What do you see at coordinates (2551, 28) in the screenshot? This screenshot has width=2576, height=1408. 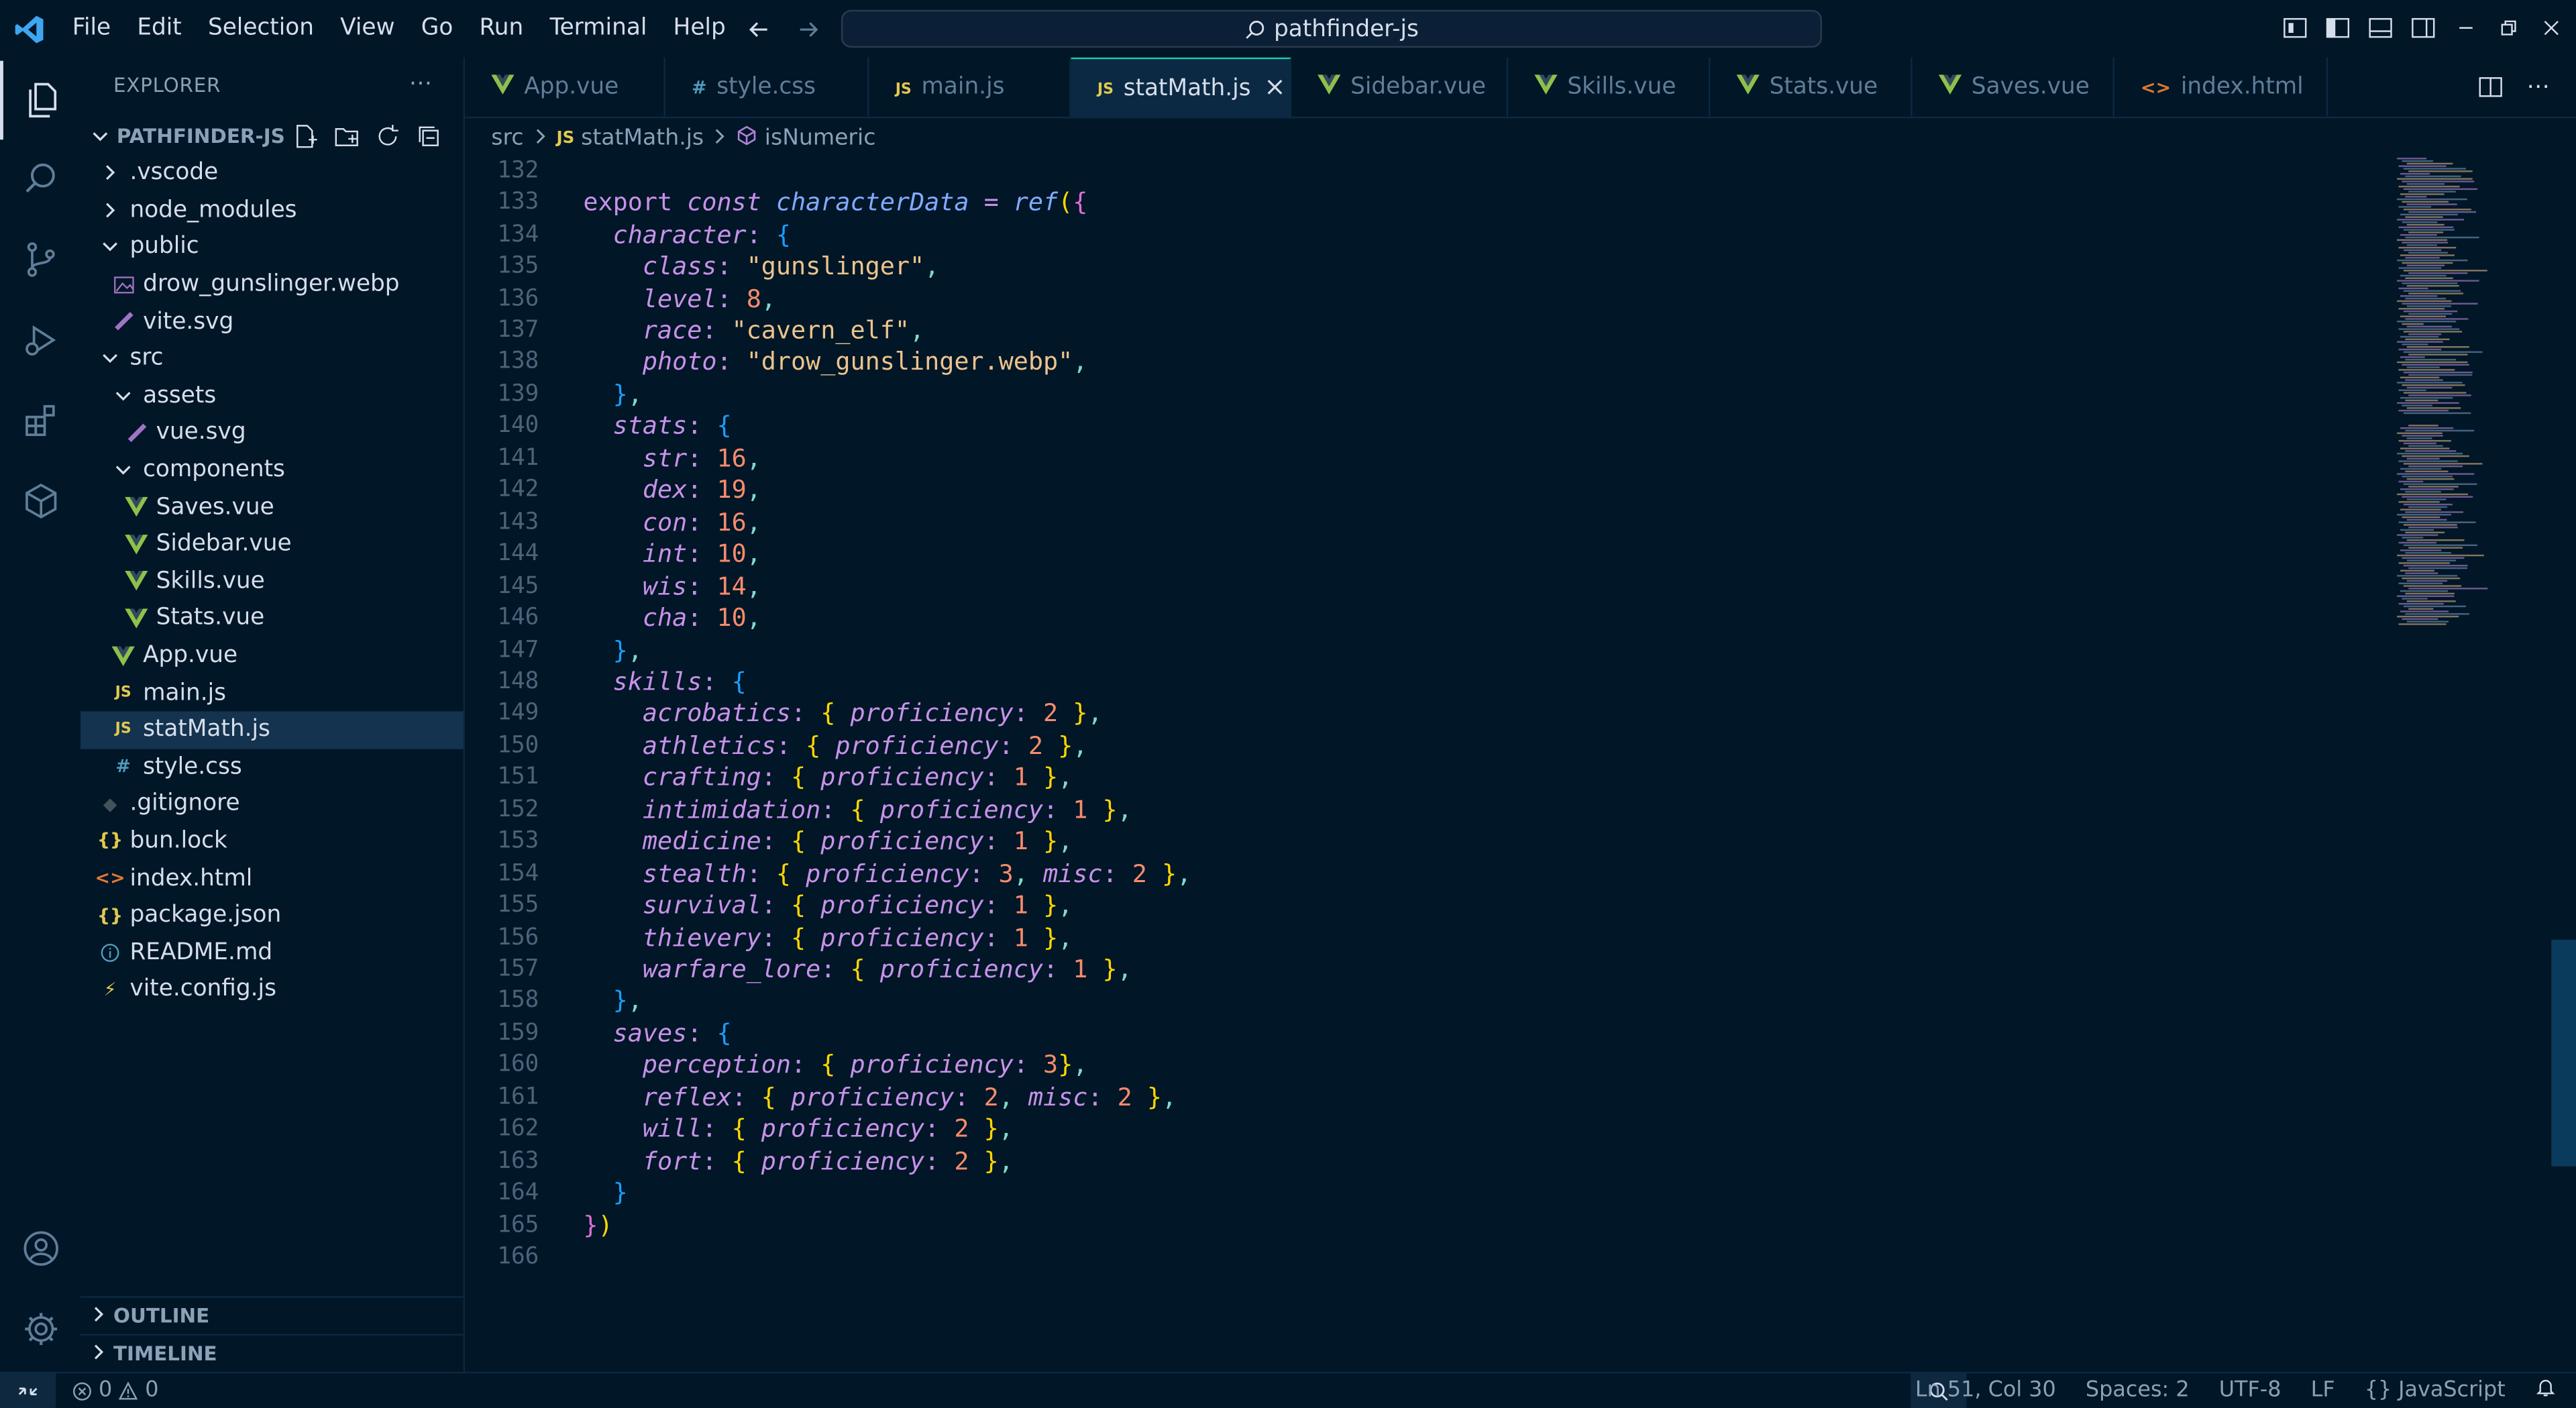 I see `close-window-icon` at bounding box center [2551, 28].